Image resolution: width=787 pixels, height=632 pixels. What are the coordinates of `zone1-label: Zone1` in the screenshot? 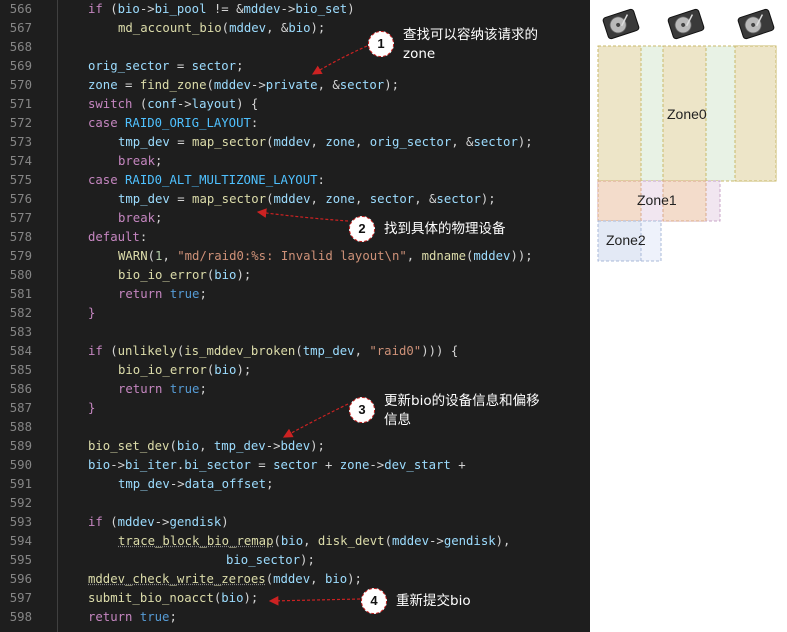 It's located at (657, 200).